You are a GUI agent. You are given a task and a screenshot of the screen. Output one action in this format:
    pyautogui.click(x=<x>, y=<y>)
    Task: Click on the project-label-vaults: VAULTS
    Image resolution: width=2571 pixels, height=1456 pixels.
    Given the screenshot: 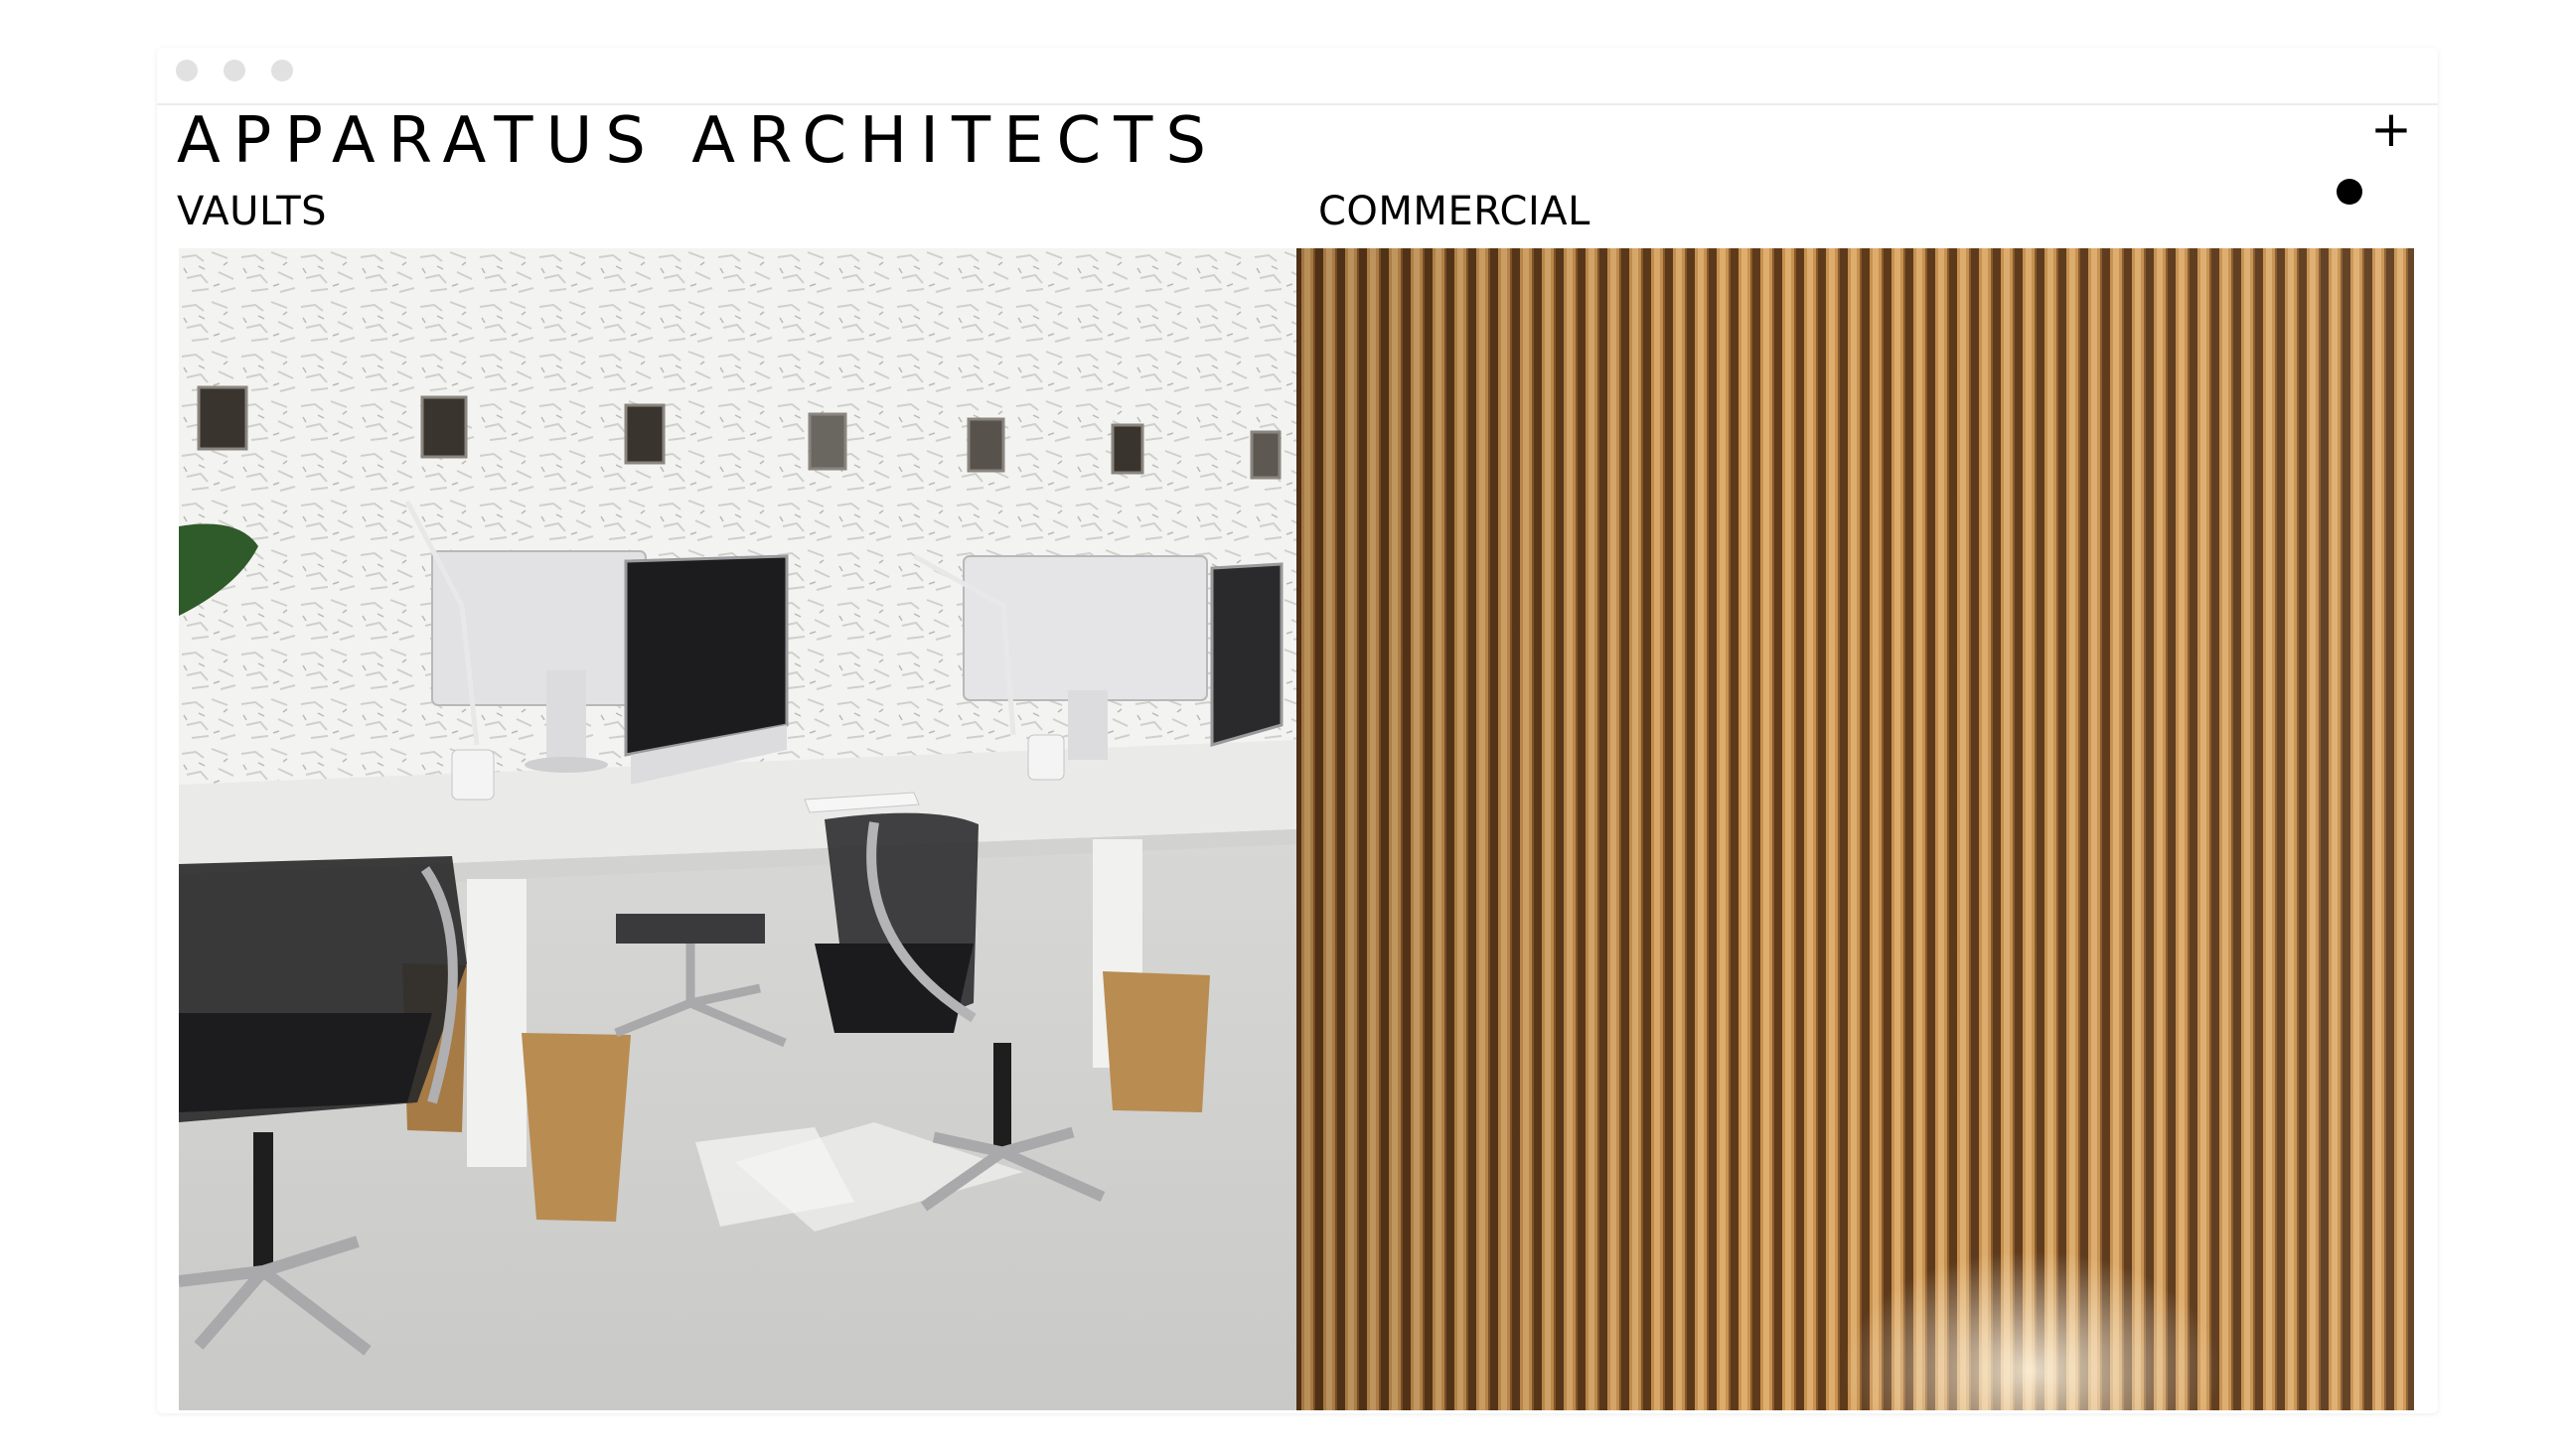 What is the action you would take?
    pyautogui.click(x=252, y=212)
    